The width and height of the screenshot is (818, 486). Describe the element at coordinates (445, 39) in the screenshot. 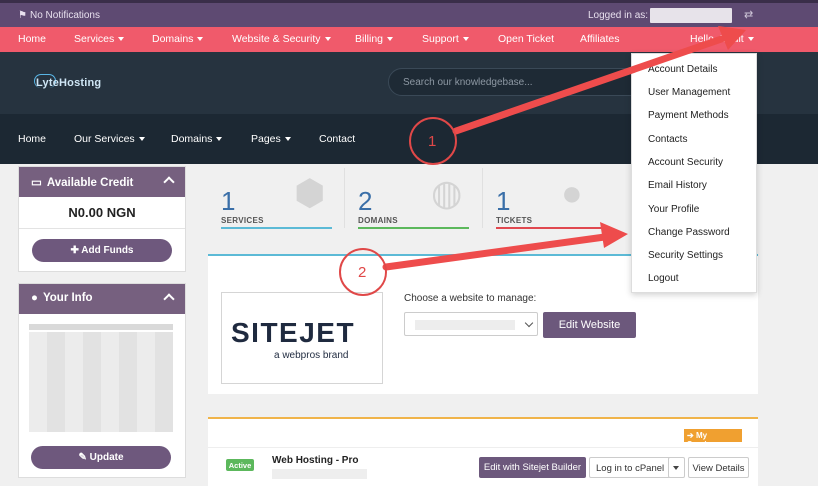

I see `rednav-support: Support` at that location.